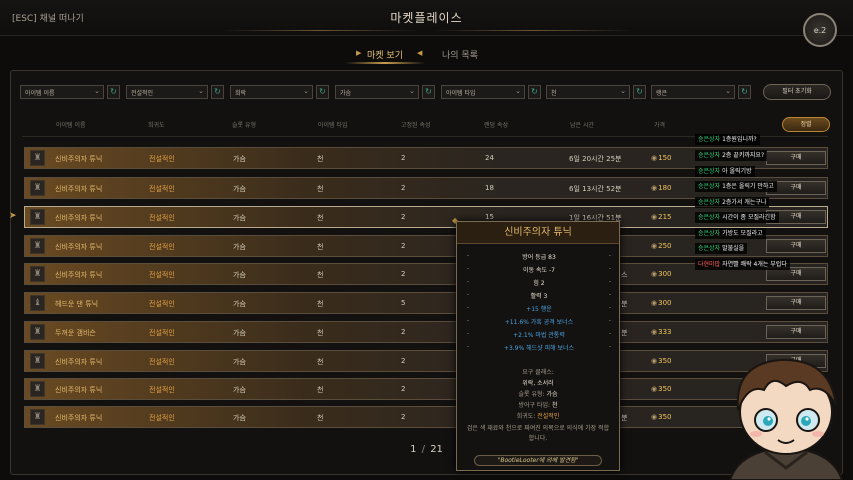 The height and width of the screenshot is (480, 853). I want to click on tooltip-stat: - 활력 3-, so click(539, 295).